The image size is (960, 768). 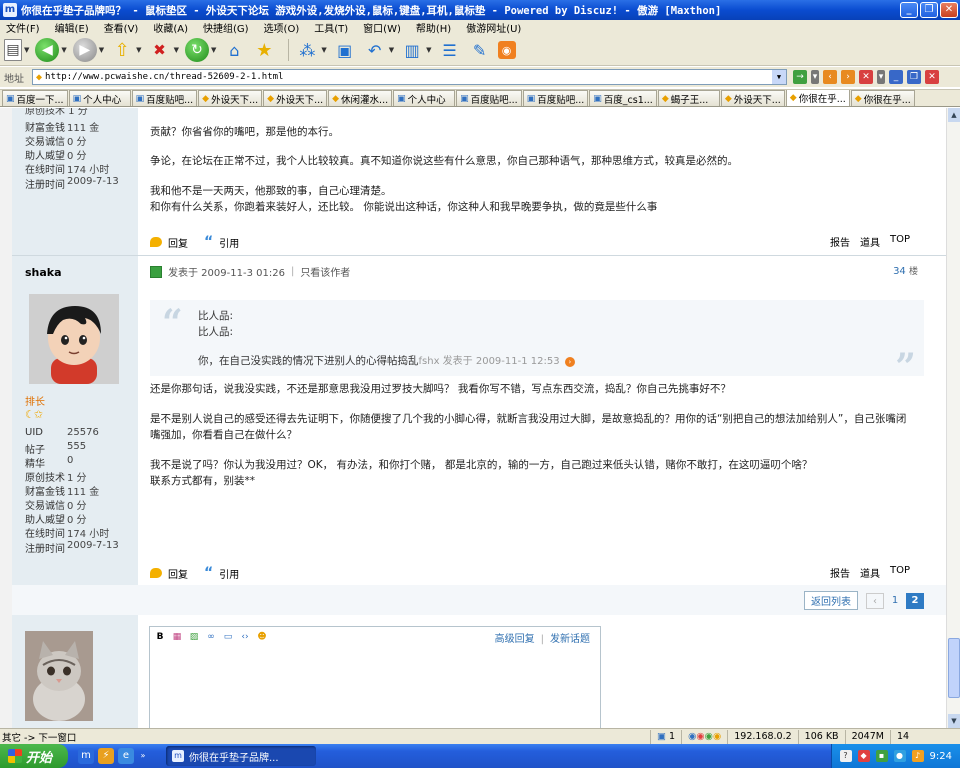 I want to click on columns-icon: ▥, so click(x=412, y=50).